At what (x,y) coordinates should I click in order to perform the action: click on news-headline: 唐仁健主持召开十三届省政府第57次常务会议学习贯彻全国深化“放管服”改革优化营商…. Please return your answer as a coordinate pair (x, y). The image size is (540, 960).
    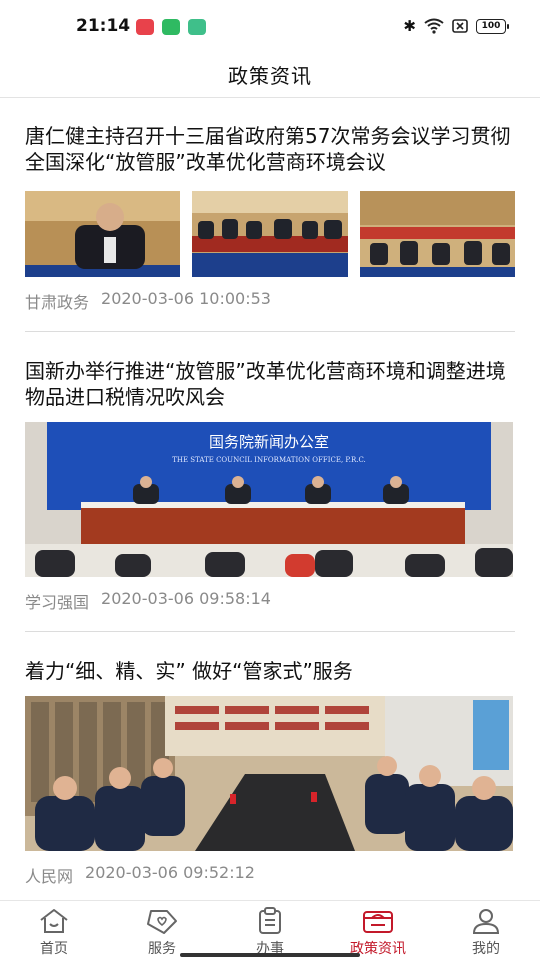
    Looking at the image, I should click on (270, 149).